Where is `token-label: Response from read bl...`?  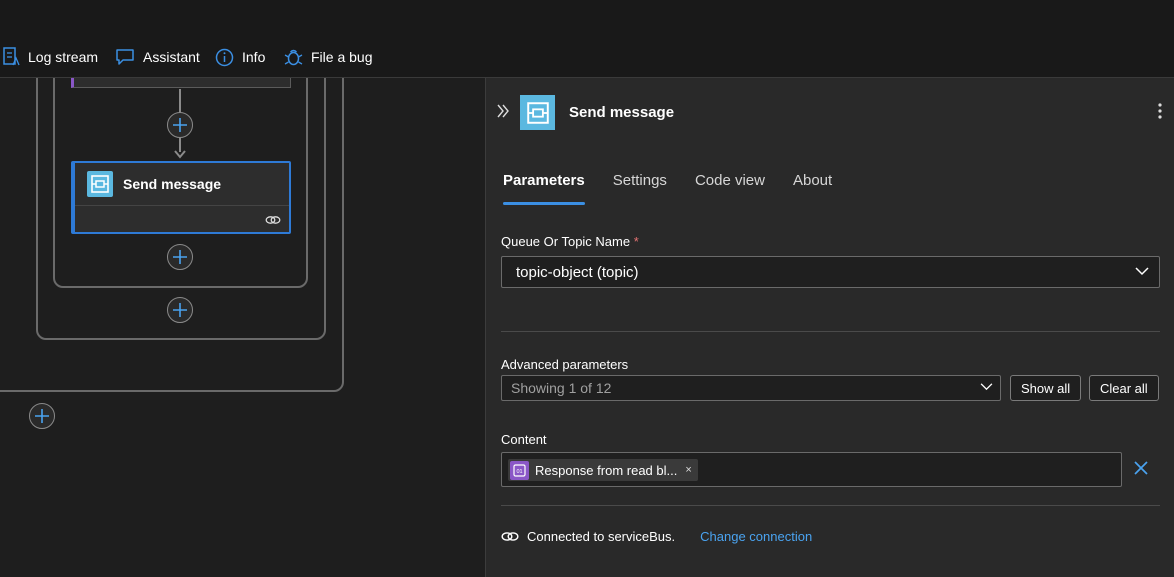 token-label: Response from read bl... is located at coordinates (606, 470).